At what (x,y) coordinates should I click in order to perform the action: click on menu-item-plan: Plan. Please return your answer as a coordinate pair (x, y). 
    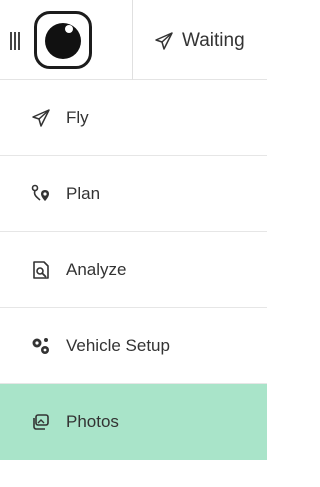
    Looking at the image, I should click on (133, 194).